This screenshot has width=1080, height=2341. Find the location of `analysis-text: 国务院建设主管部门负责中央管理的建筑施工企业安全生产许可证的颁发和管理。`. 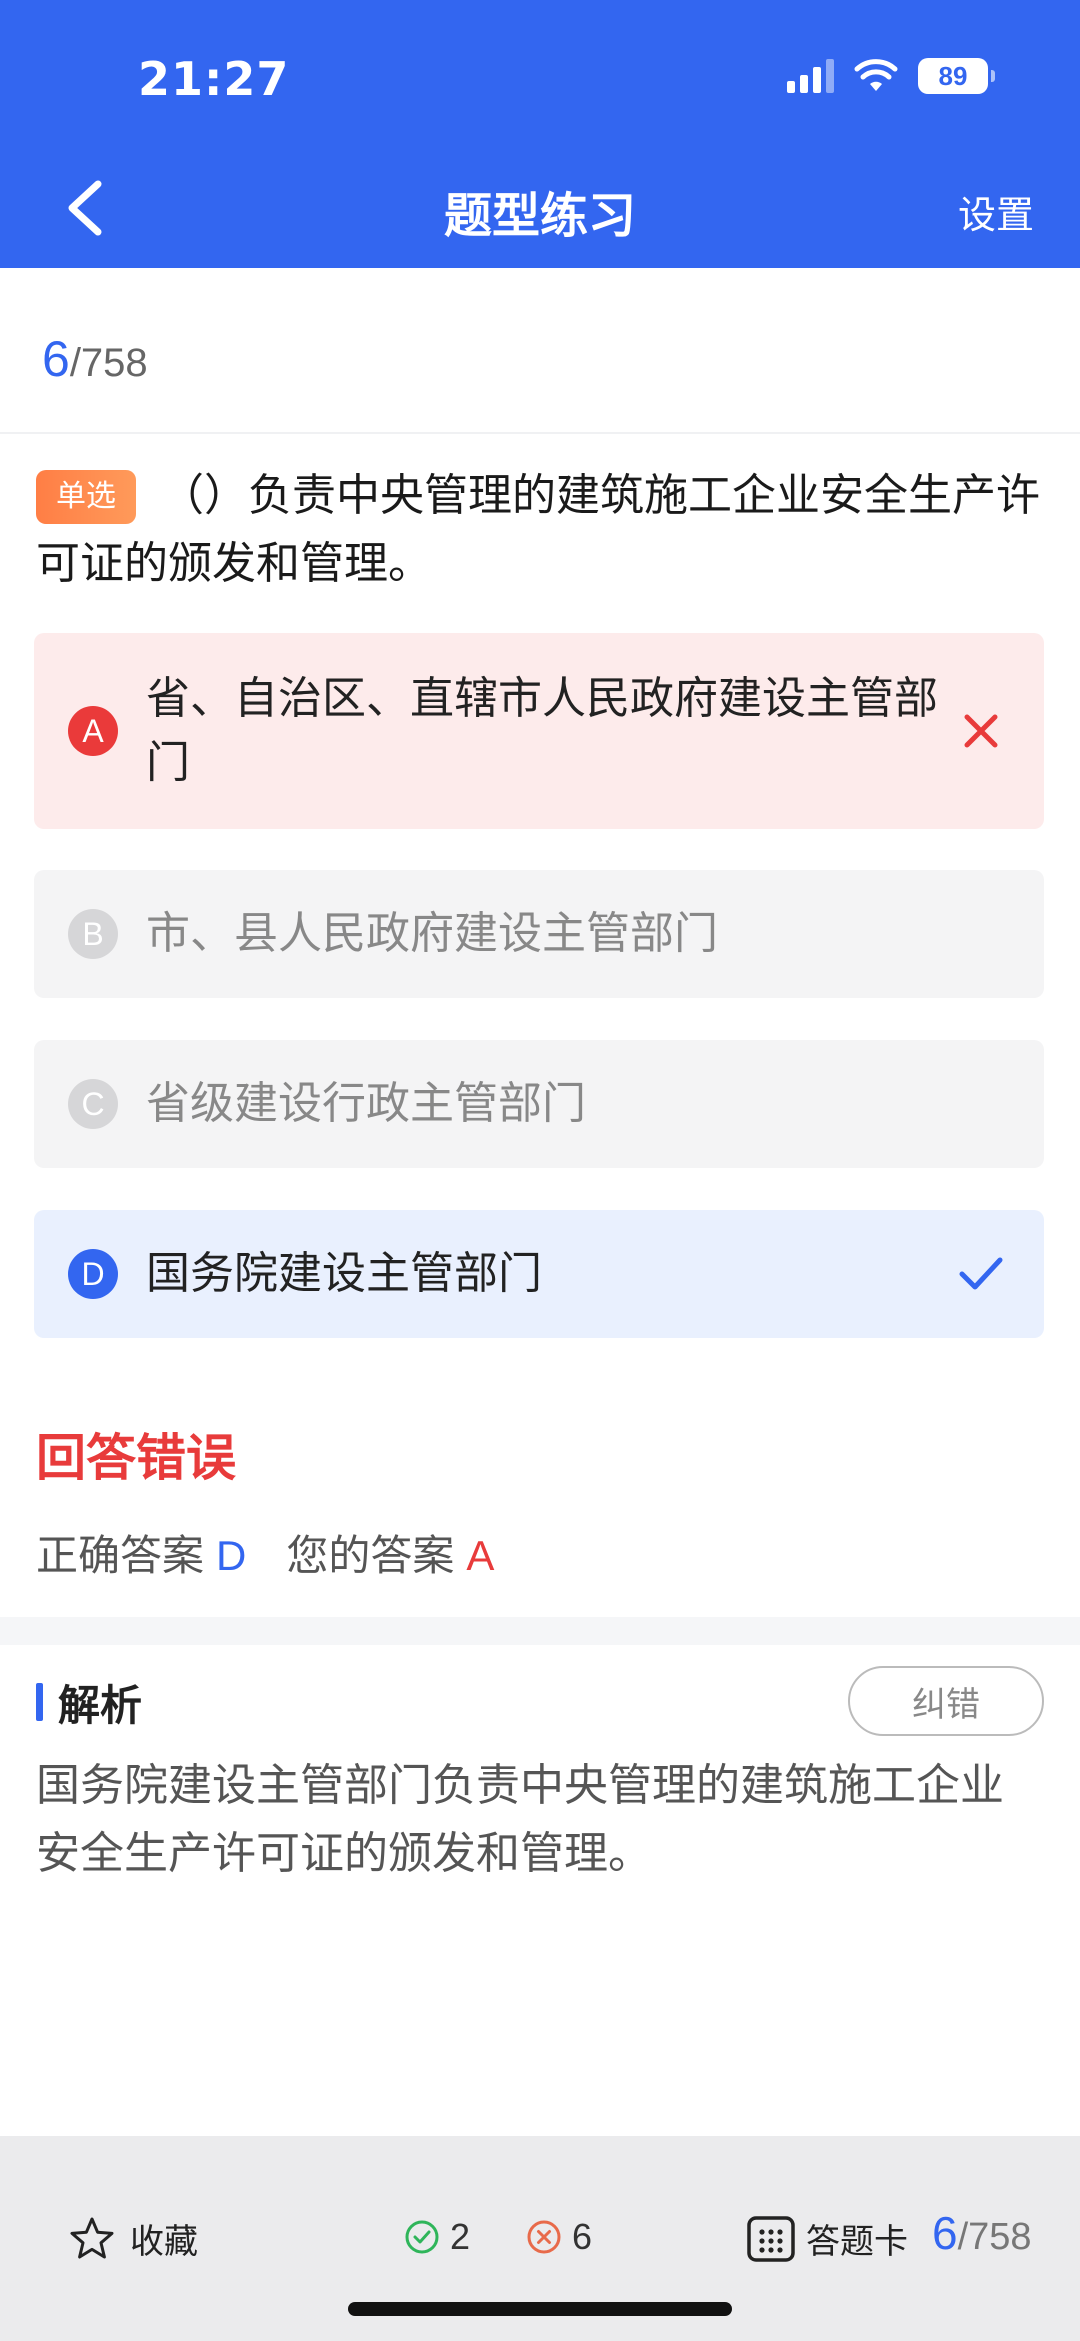

analysis-text: 国务院建设主管部门负责中央管理的建筑施工企业安全生产许可证的颁发和管理。 is located at coordinates (520, 1819).